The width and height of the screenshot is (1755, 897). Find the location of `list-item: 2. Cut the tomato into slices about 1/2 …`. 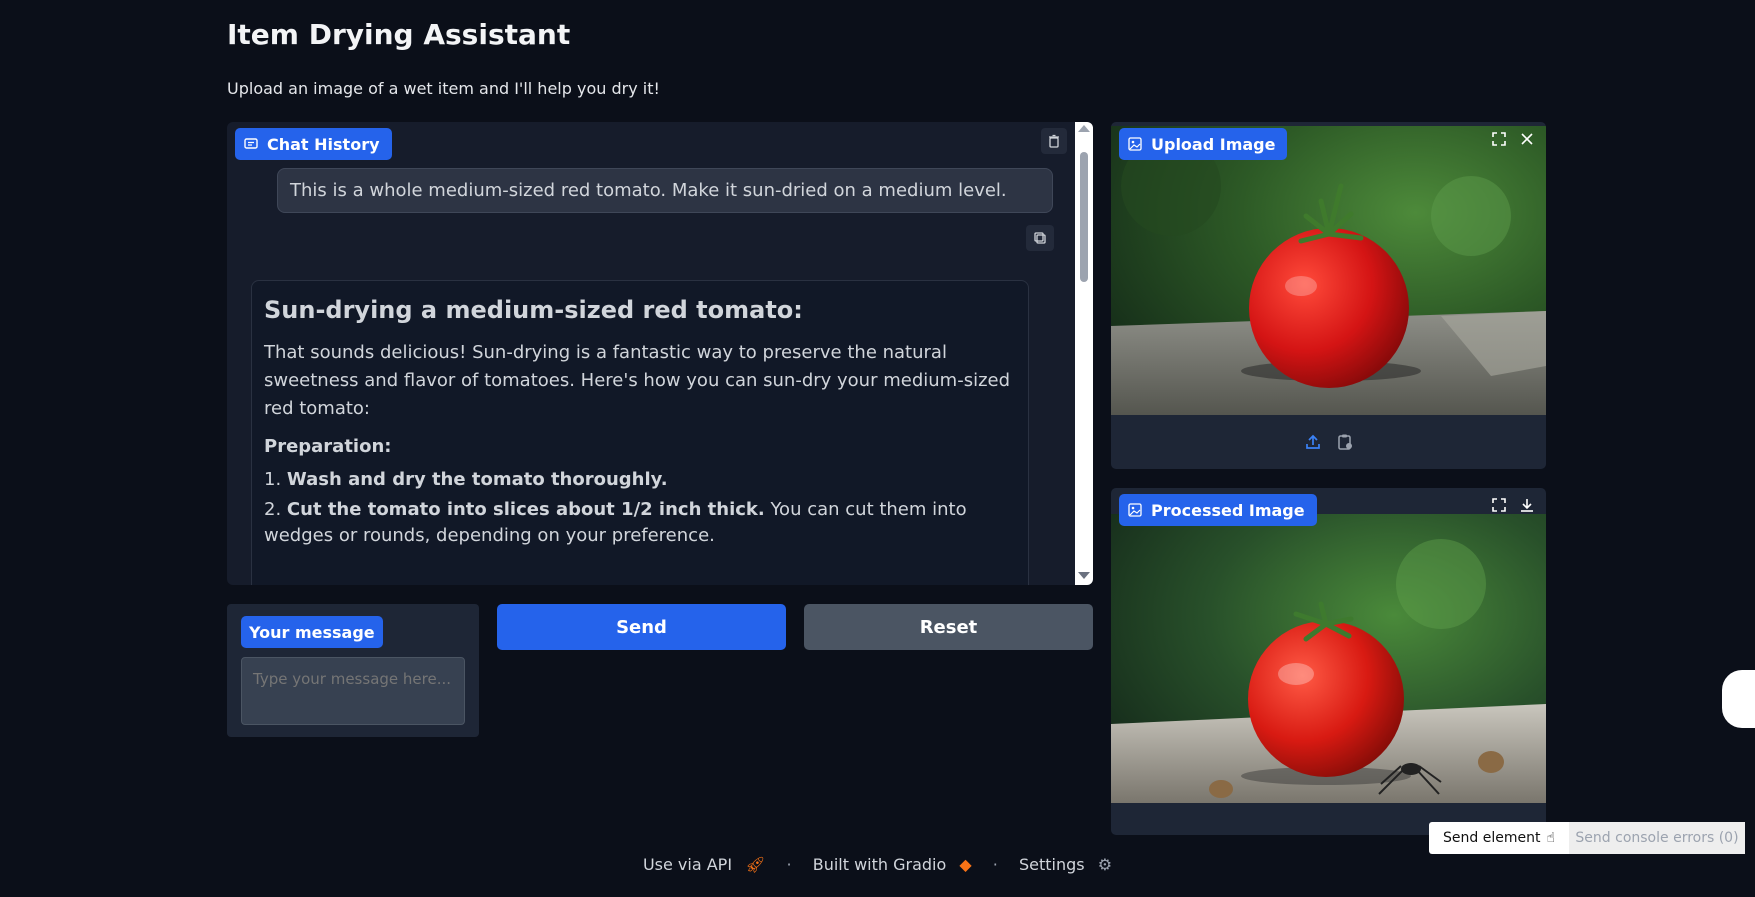

list-item: 2. Cut the tomato into slices about 1/2 … is located at coordinates (640, 523).